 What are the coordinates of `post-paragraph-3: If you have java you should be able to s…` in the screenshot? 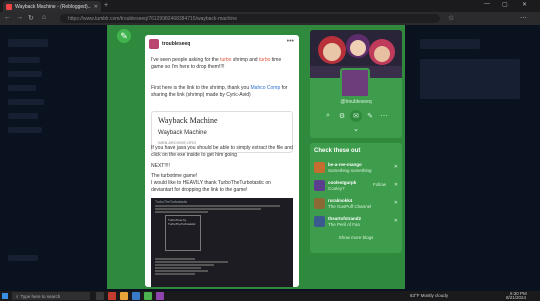 It's located at (222, 151).